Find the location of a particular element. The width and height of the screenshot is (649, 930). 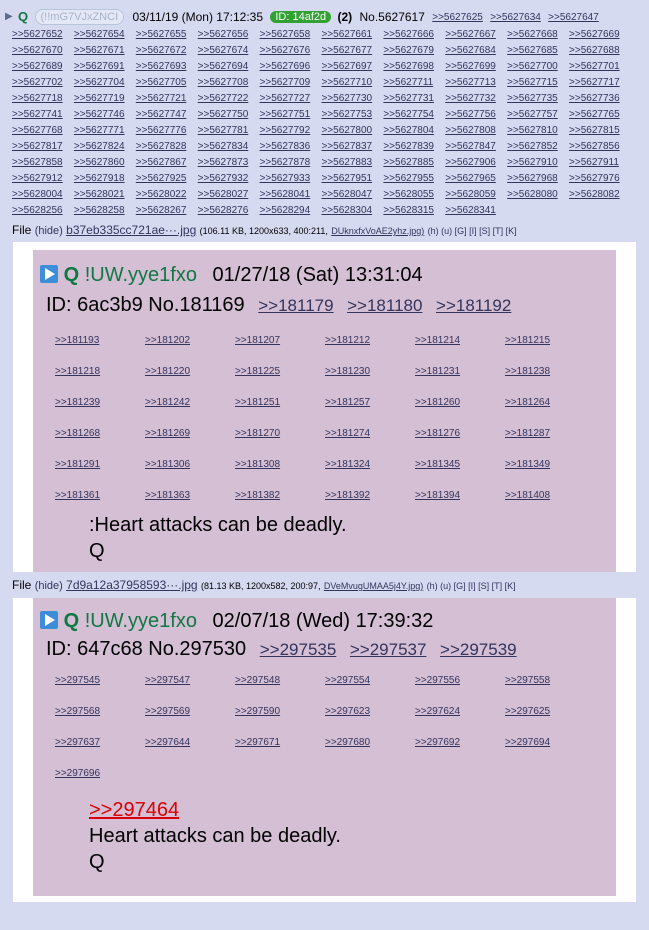

reply-link: >>181220 is located at coordinates (190, 372).